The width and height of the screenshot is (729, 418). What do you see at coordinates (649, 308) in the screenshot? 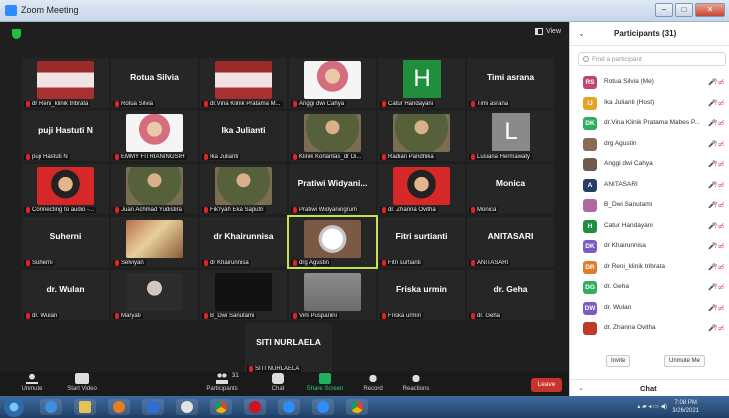
I see `participant-row: DW dr. Wulan 🎤̸ ▭̸` at bounding box center [649, 308].